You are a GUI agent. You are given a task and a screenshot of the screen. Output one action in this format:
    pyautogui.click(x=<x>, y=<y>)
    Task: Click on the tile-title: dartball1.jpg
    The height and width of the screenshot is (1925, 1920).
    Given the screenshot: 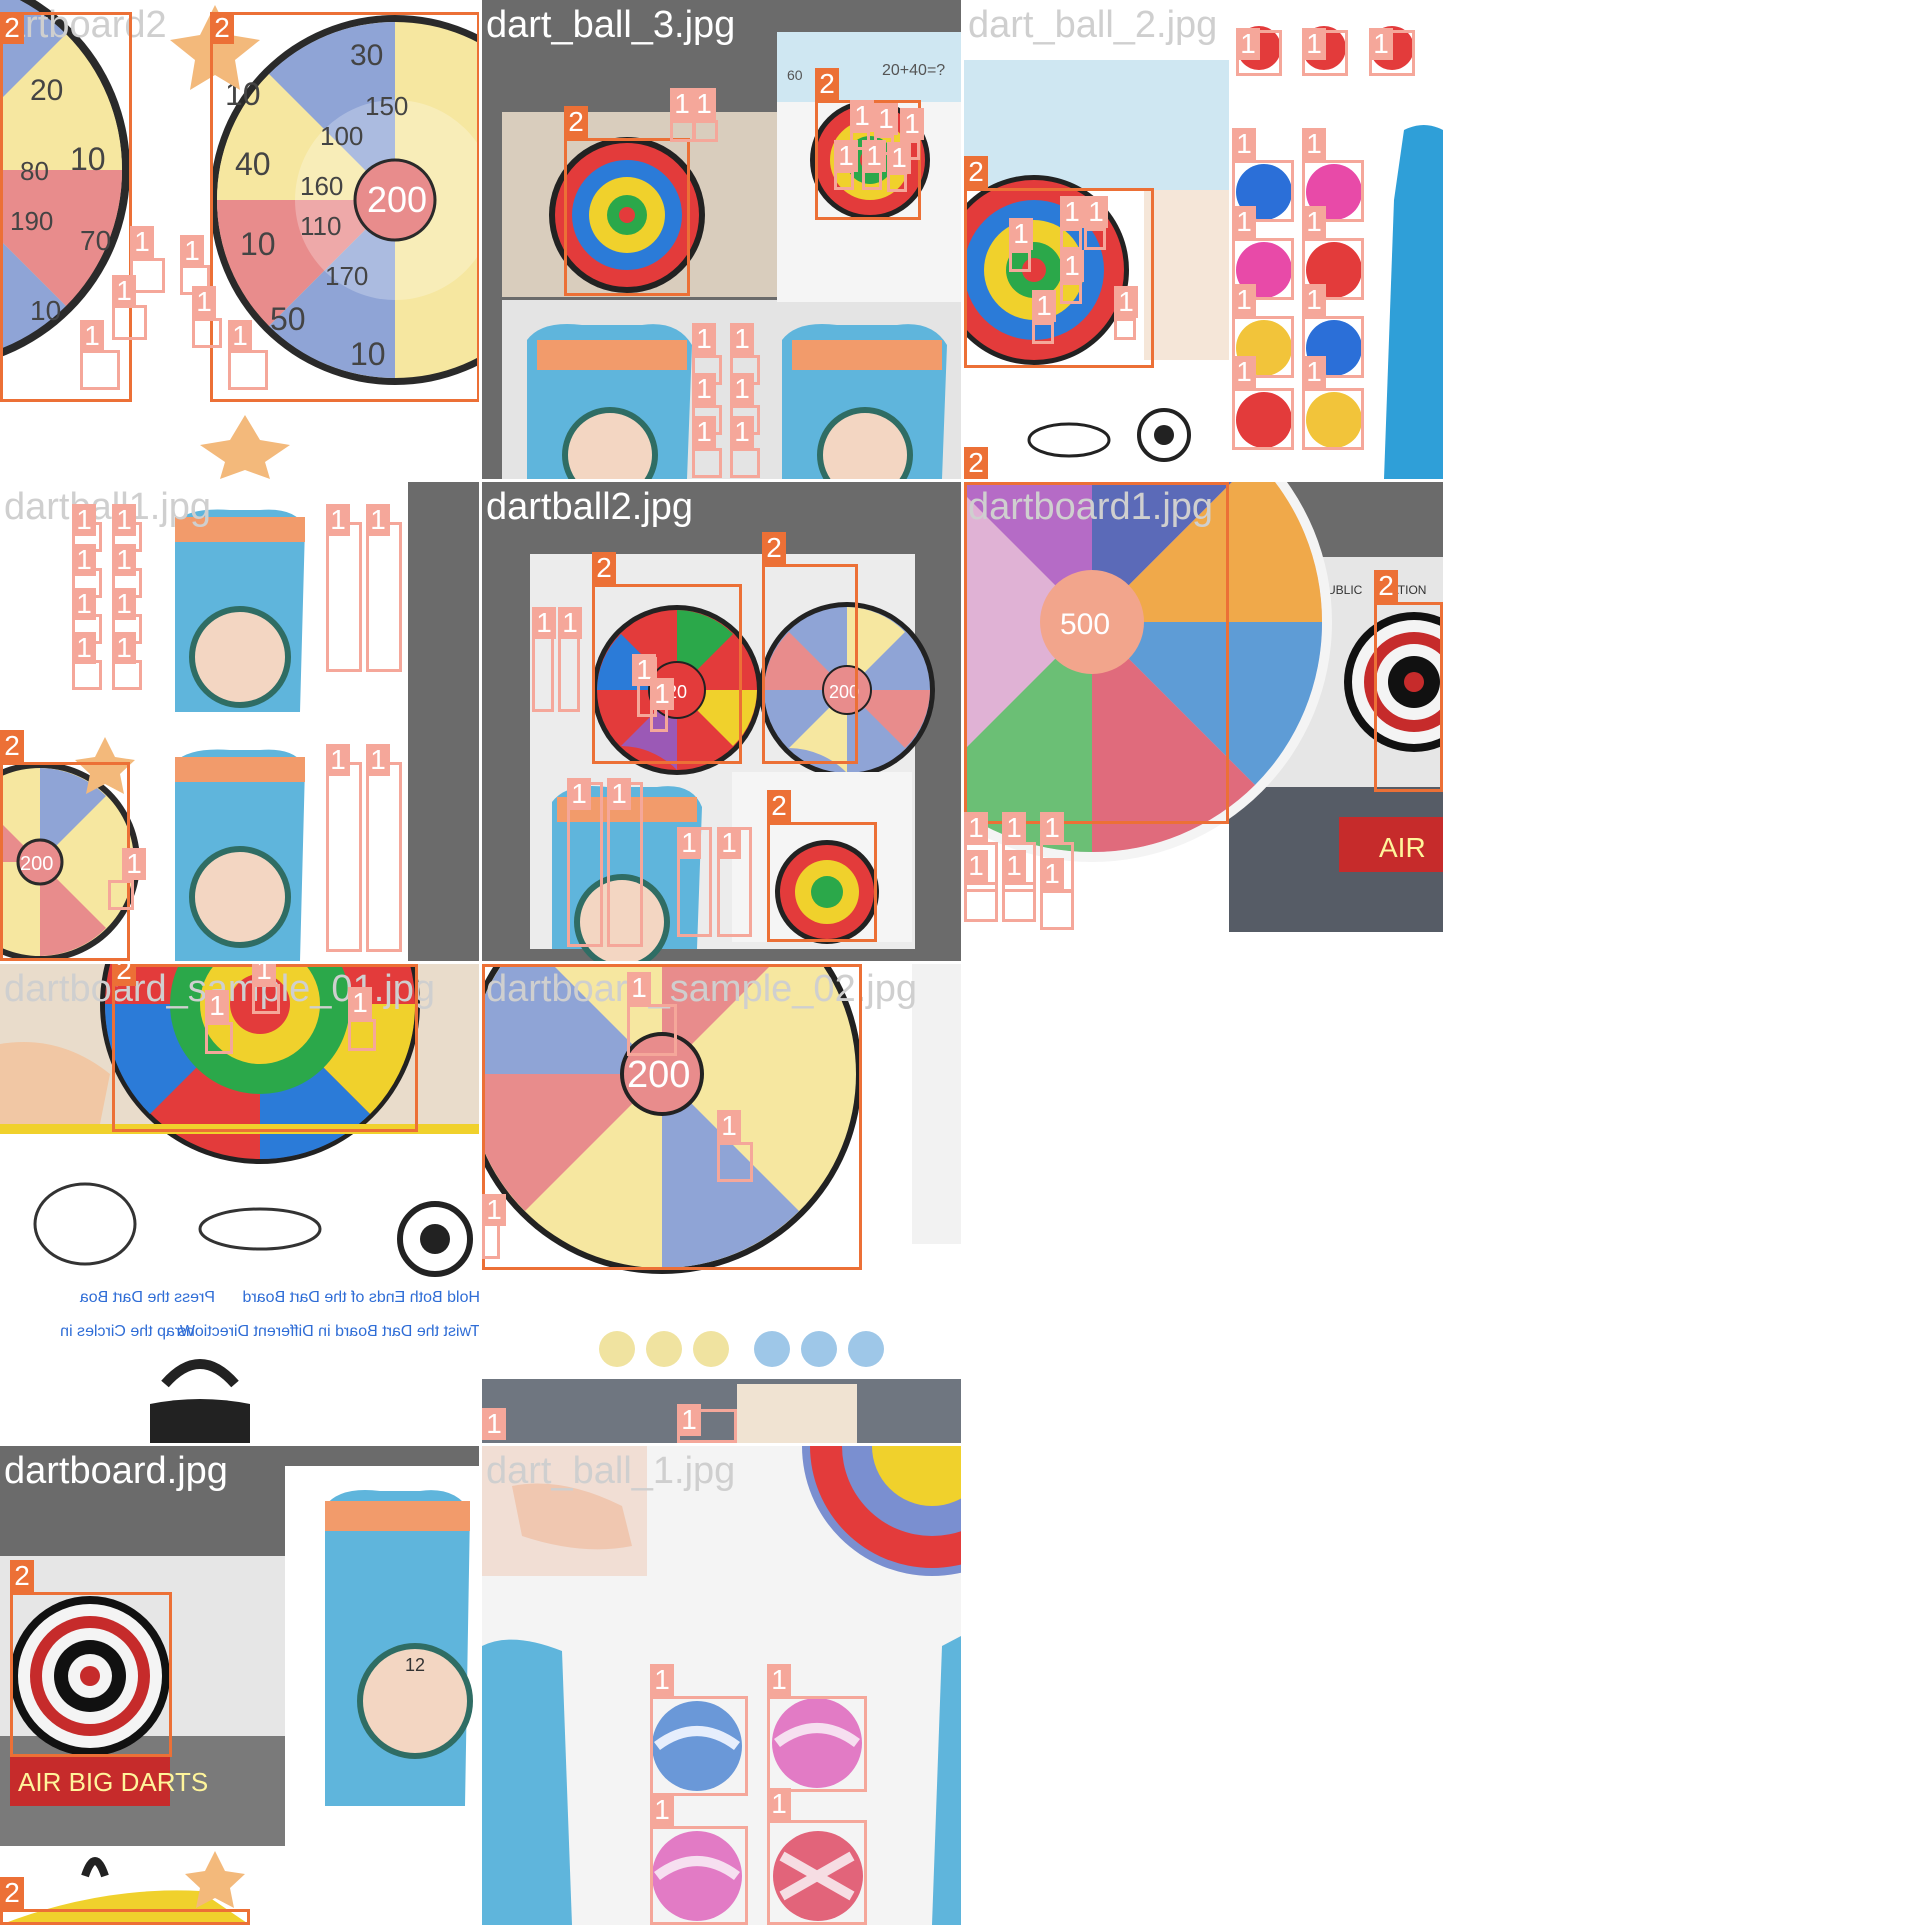 What is the action you would take?
    pyautogui.click(x=108, y=507)
    